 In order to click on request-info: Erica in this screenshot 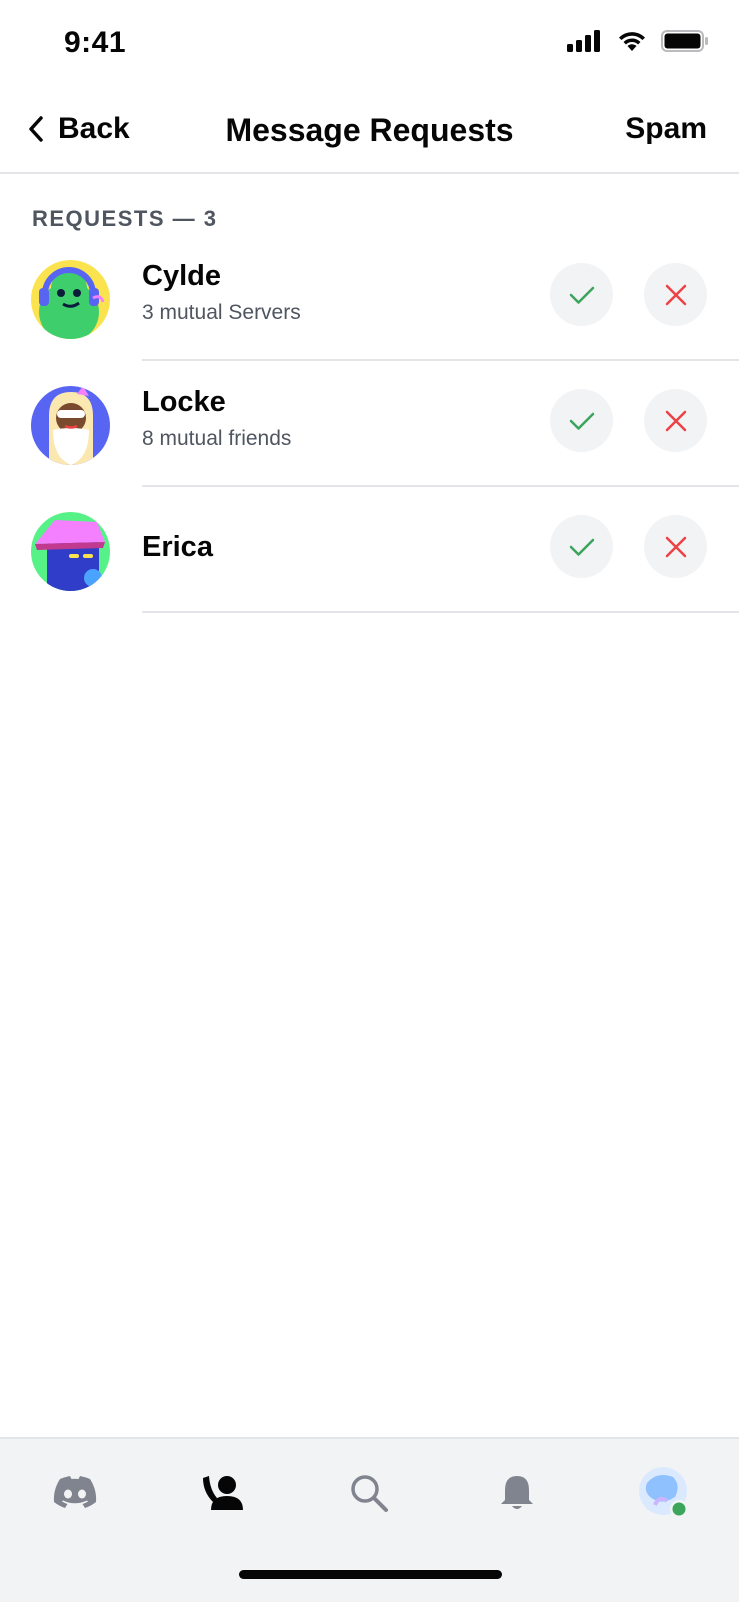, I will do `click(177, 547)`.